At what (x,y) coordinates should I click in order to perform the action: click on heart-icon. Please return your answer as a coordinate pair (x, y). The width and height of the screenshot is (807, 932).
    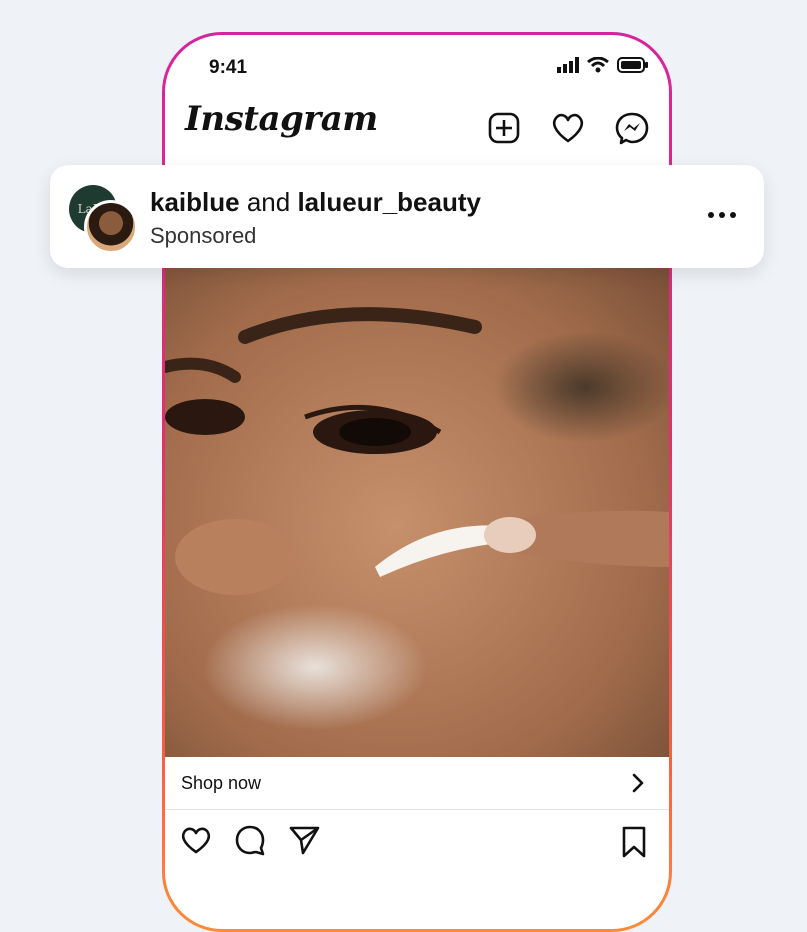
    Looking at the image, I should click on (568, 128).